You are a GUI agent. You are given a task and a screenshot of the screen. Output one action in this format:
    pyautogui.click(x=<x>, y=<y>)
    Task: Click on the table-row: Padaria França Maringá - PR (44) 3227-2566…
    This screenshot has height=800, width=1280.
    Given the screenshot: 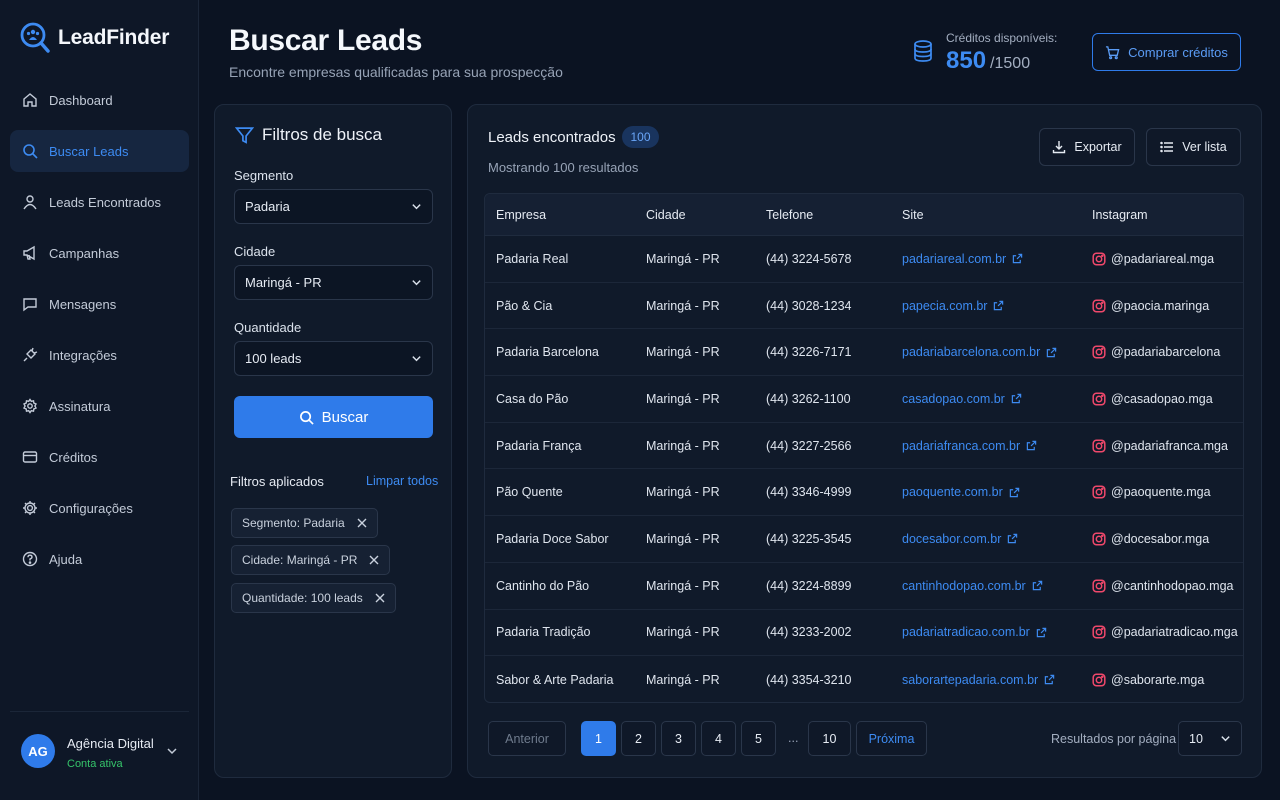 What is the action you would take?
    pyautogui.click(x=864, y=446)
    